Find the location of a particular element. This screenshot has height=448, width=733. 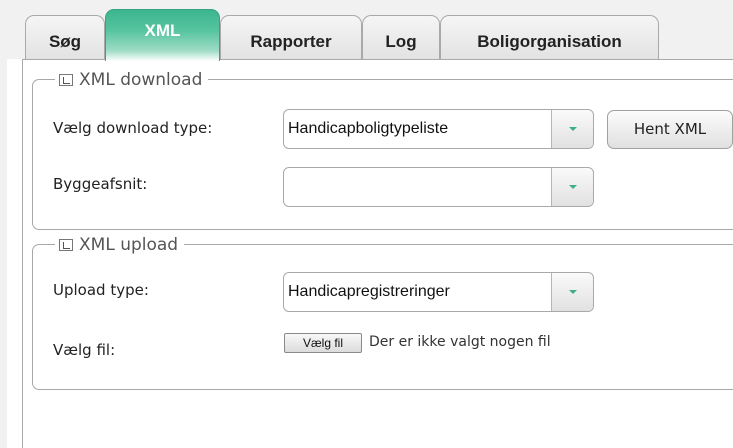

tab-search: Søg is located at coordinates (65, 37).